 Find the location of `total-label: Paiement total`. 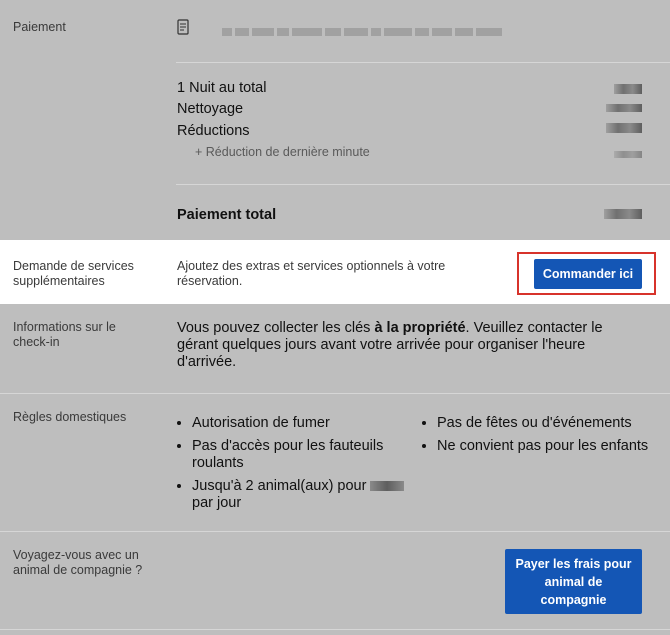

total-label: Paiement total is located at coordinates (227, 215).